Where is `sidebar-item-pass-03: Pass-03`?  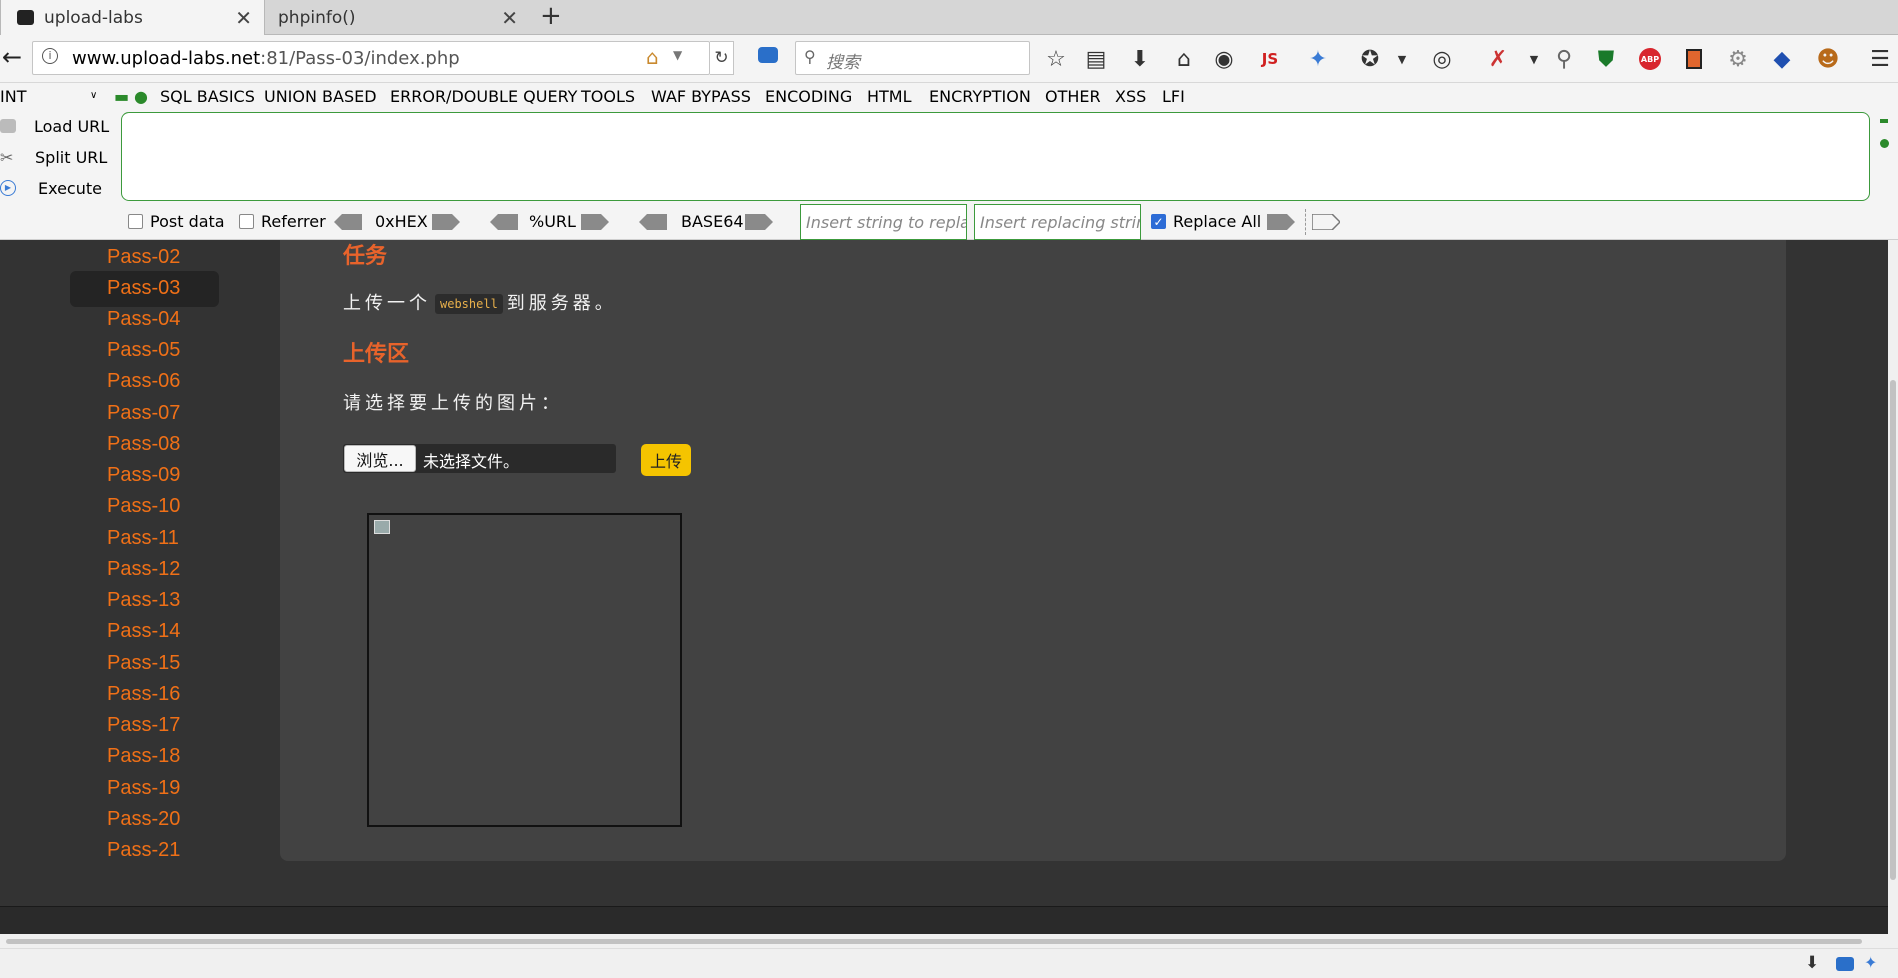
sidebar-item-pass-03: Pass-03 is located at coordinates (143, 288).